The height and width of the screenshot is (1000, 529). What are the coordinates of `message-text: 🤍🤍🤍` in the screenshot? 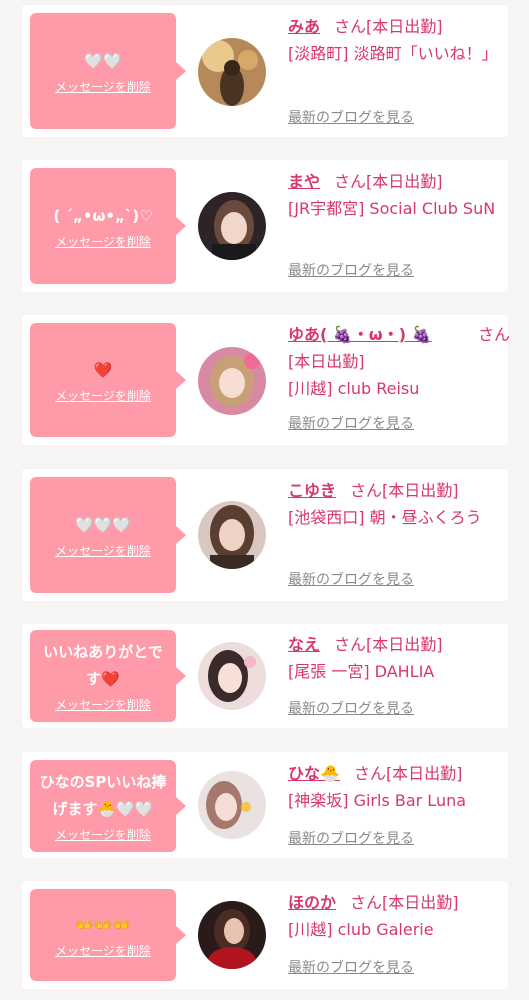 It's located at (103, 524).